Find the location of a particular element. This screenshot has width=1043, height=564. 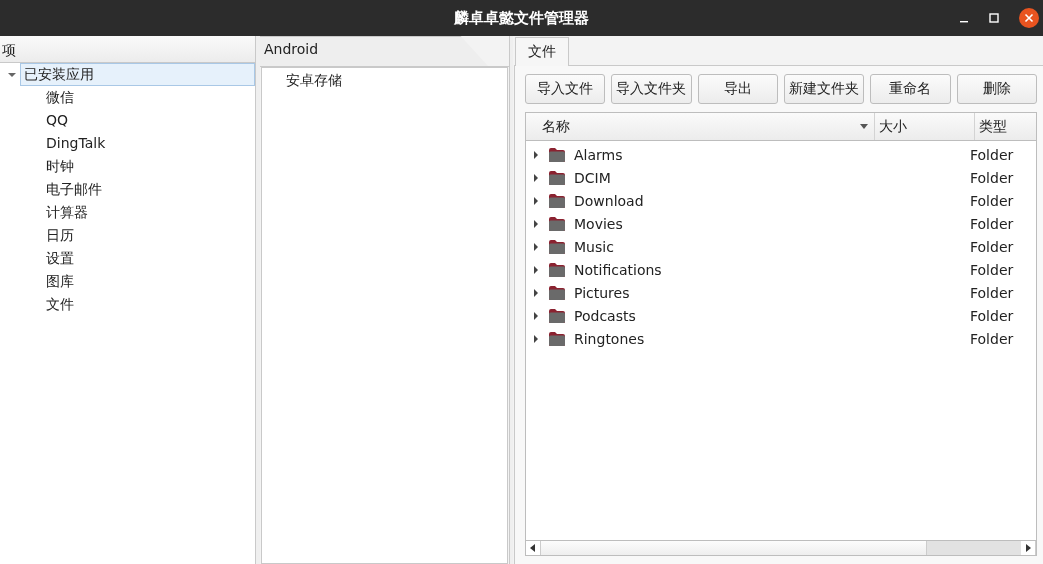

close-icon is located at coordinates (1029, 18).